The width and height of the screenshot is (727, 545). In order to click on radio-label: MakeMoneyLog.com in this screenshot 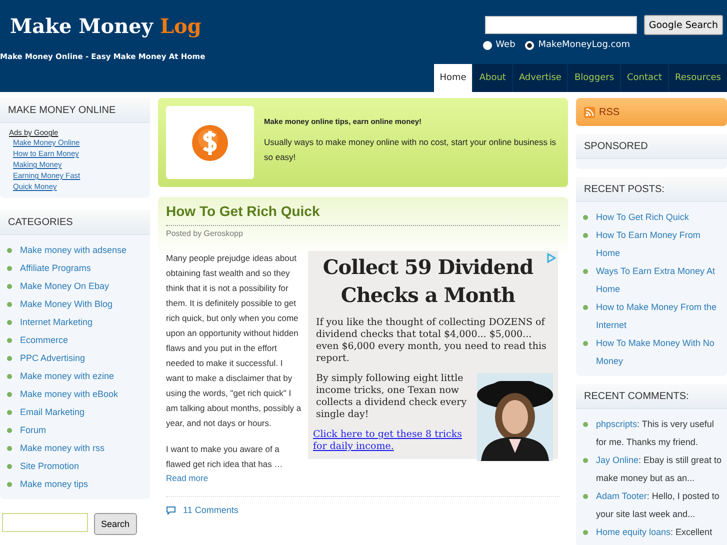, I will do `click(584, 45)`.